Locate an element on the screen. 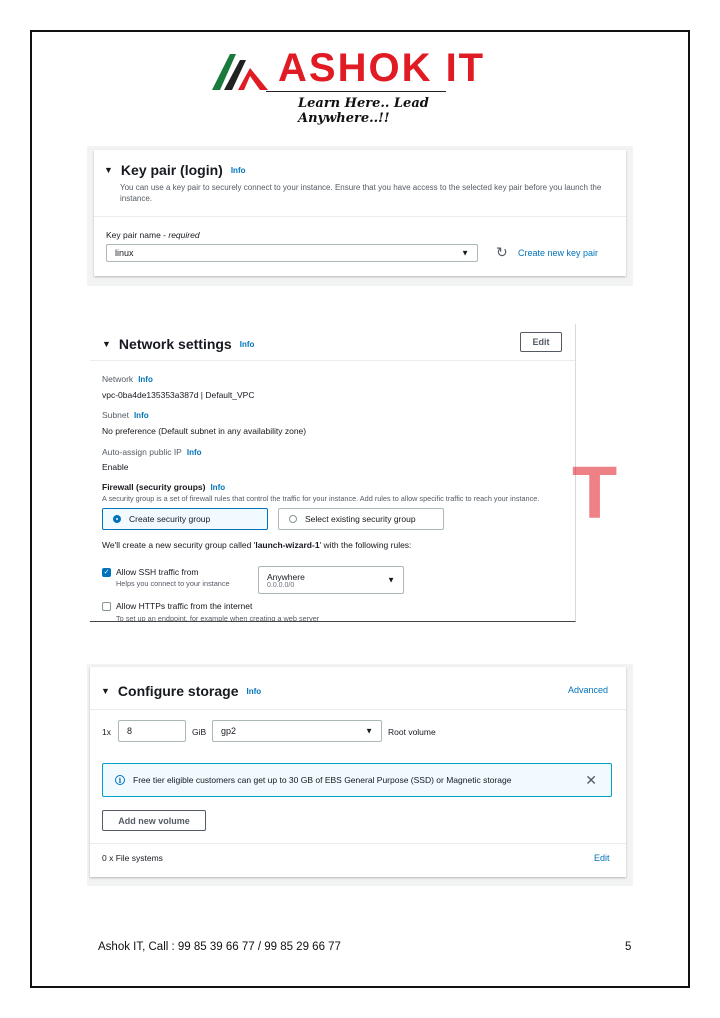  logo-brand: ASHOK IT is located at coordinates (382, 68).